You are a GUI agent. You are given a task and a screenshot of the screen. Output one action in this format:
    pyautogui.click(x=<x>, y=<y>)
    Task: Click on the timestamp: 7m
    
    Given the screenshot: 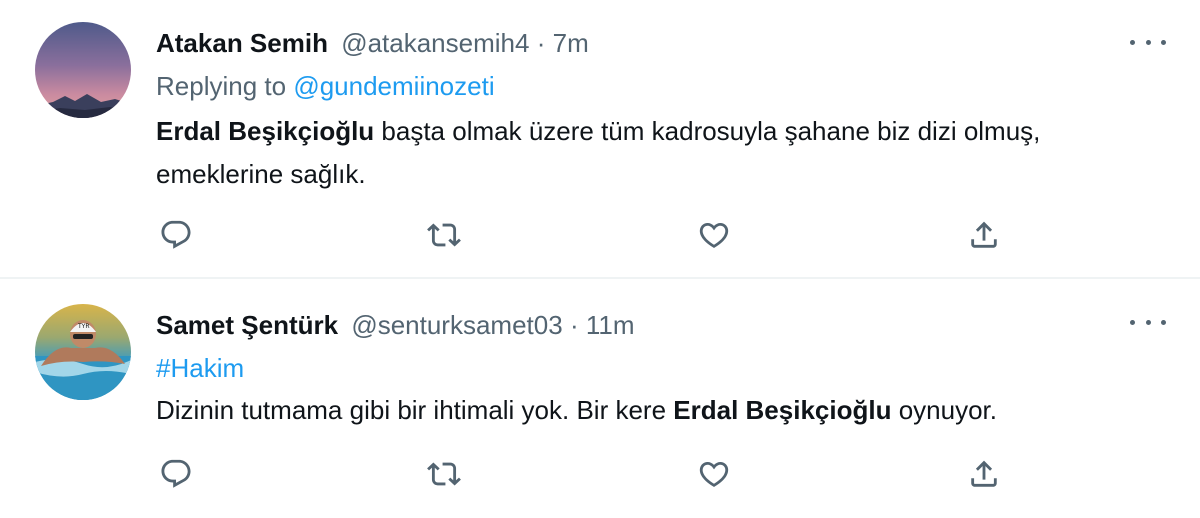 What is the action you would take?
    pyautogui.click(x=571, y=43)
    